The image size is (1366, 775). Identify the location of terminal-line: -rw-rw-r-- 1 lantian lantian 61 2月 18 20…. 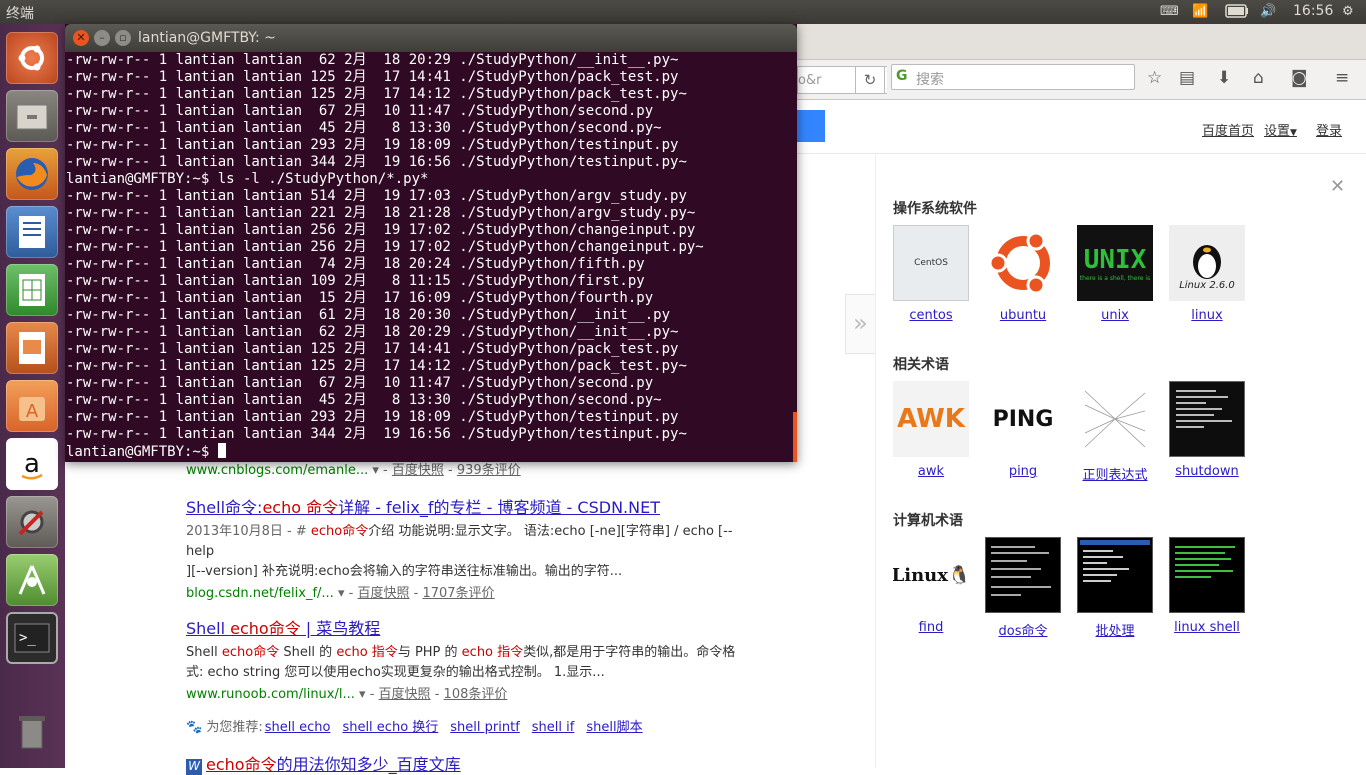
(368, 315).